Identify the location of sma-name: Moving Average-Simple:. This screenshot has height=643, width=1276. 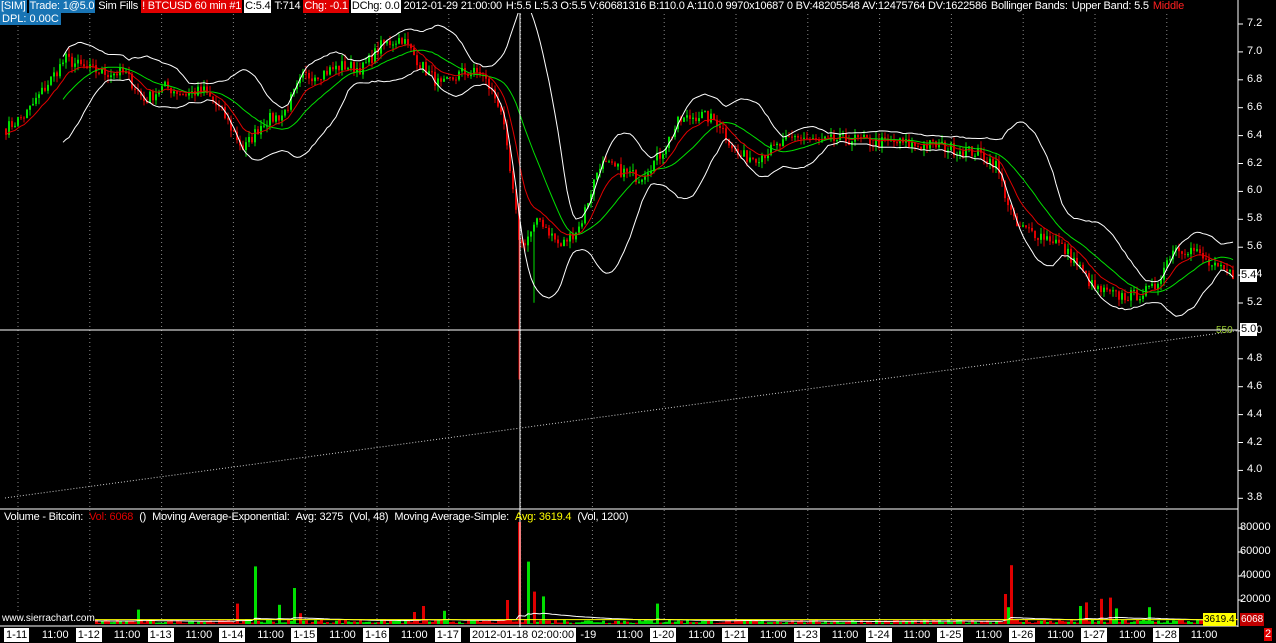
(451, 517).